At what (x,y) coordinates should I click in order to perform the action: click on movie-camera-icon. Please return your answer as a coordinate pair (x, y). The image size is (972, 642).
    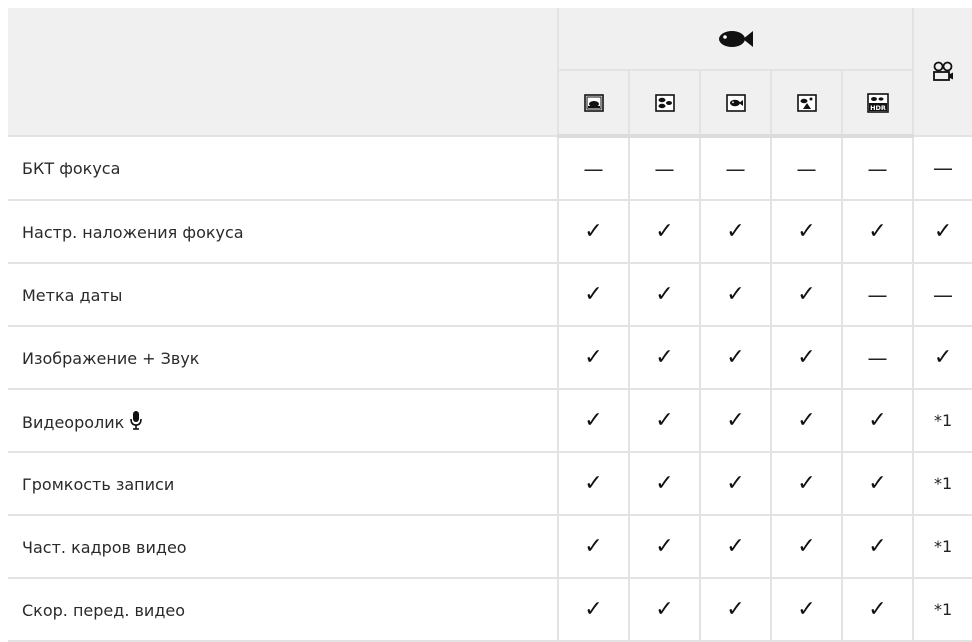
    Looking at the image, I should click on (943, 71).